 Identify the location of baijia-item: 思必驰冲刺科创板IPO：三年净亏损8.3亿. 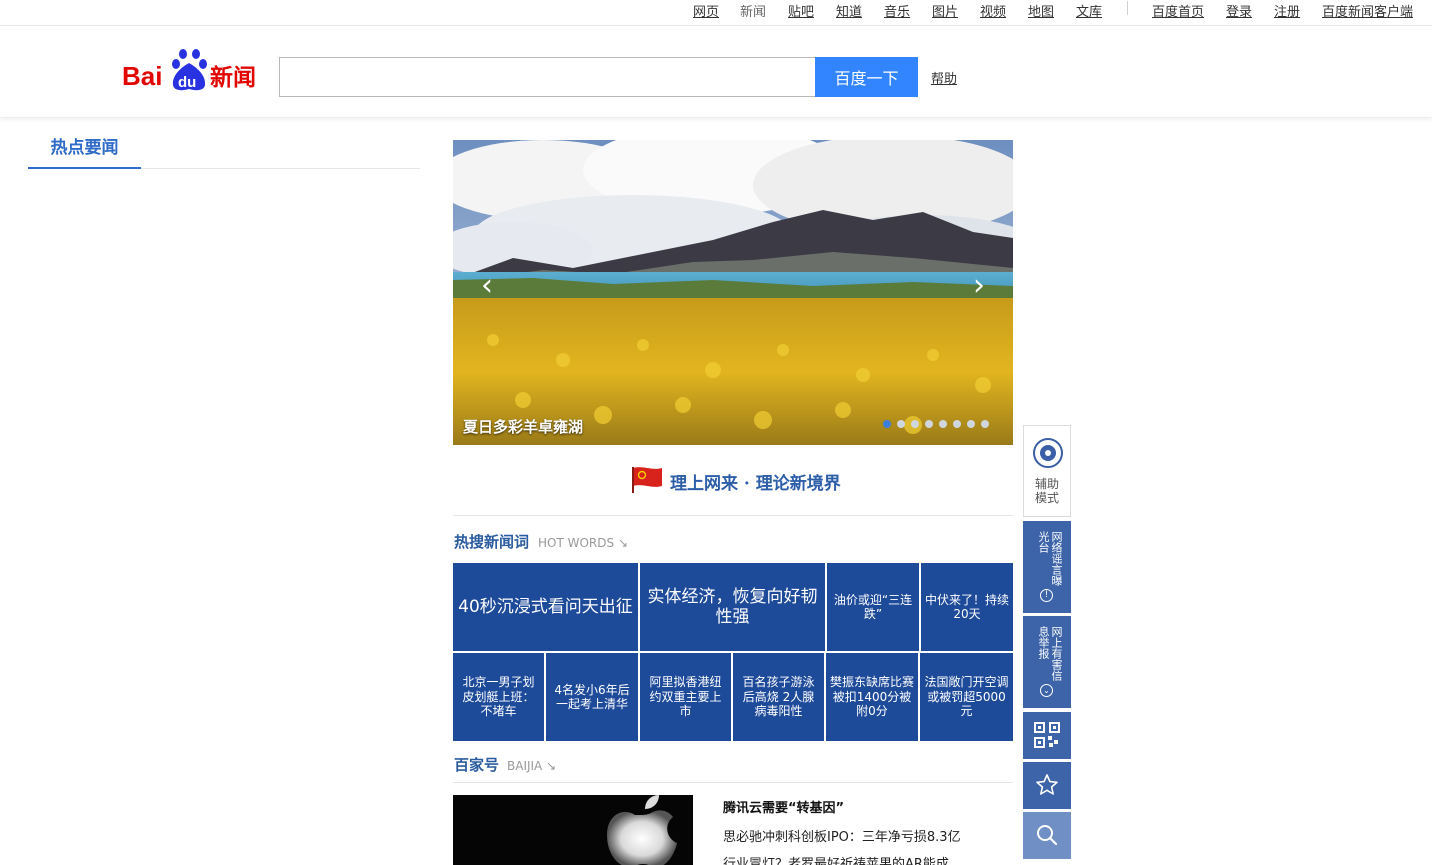
(842, 835).